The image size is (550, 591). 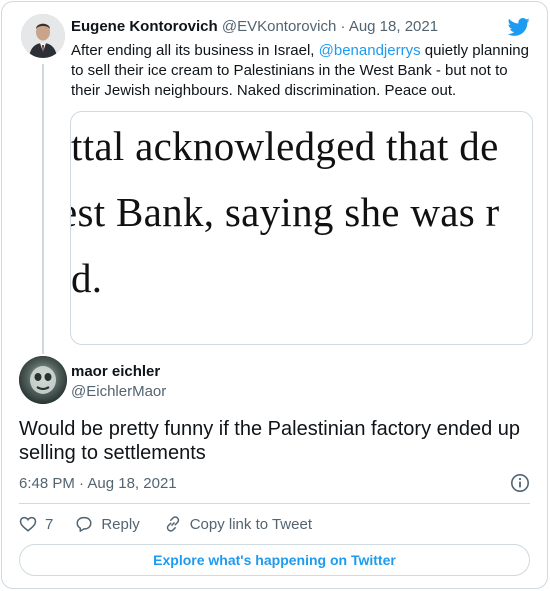 What do you see at coordinates (49, 524) in the screenshot?
I see `like-count: 7` at bounding box center [49, 524].